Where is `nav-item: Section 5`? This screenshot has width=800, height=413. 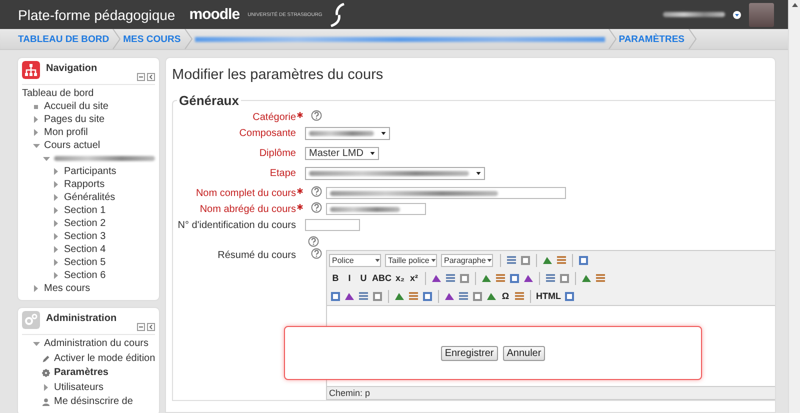
nav-item: Section 5 is located at coordinates (85, 262).